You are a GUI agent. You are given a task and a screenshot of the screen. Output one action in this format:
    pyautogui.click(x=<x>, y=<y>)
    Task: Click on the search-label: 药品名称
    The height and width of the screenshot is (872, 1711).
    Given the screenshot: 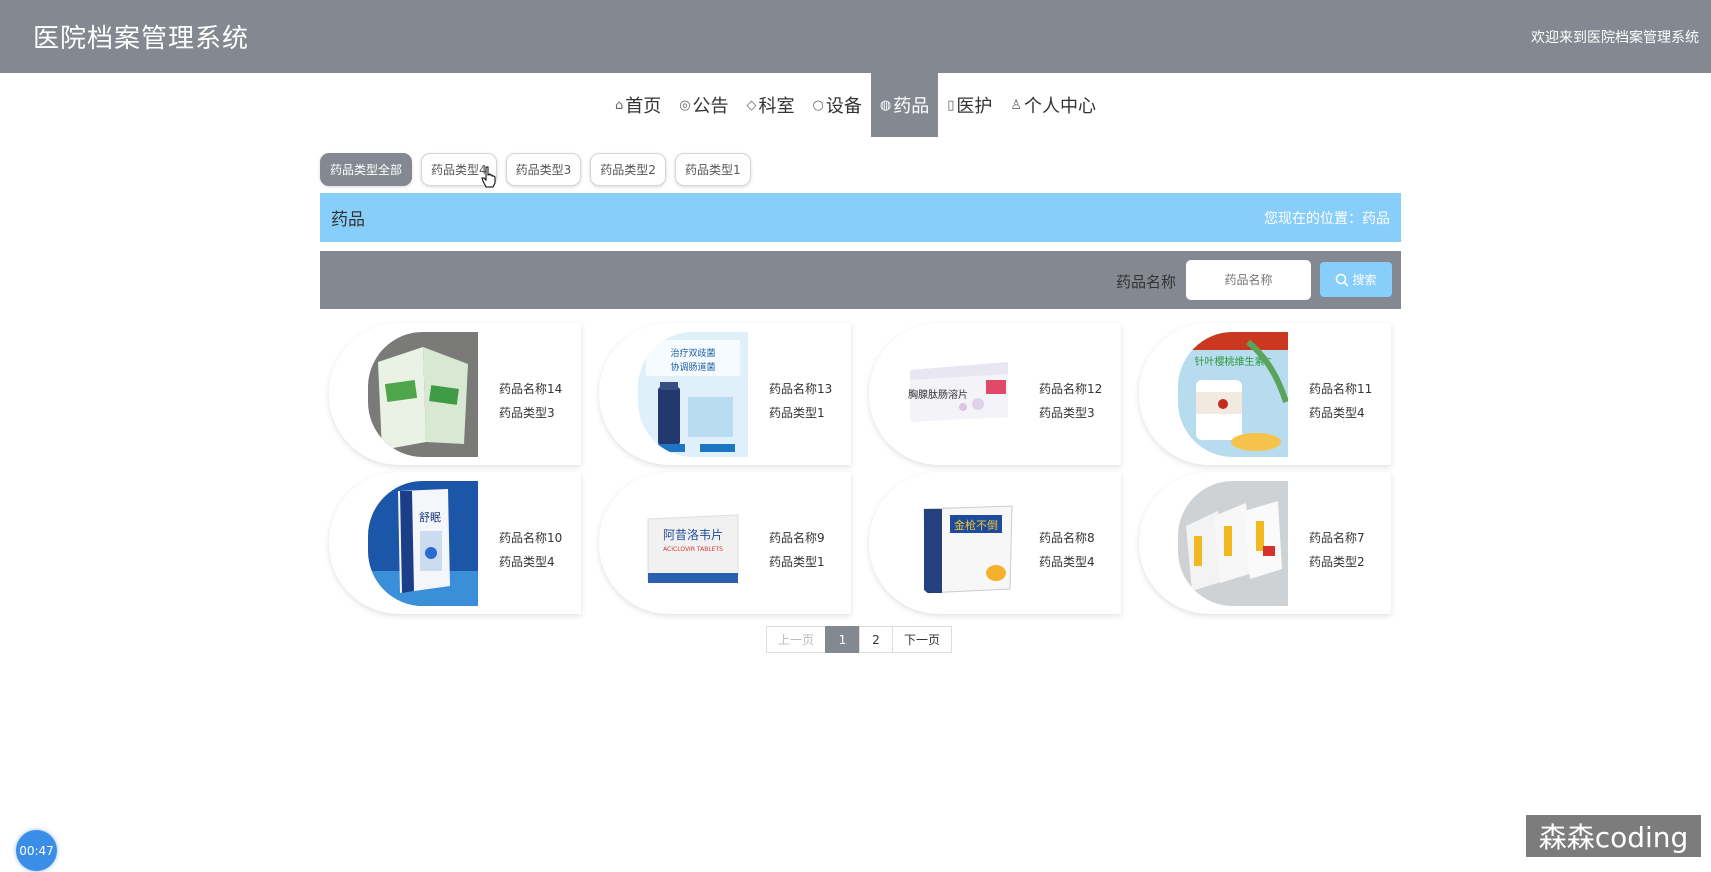 What is the action you would take?
    pyautogui.click(x=1145, y=282)
    